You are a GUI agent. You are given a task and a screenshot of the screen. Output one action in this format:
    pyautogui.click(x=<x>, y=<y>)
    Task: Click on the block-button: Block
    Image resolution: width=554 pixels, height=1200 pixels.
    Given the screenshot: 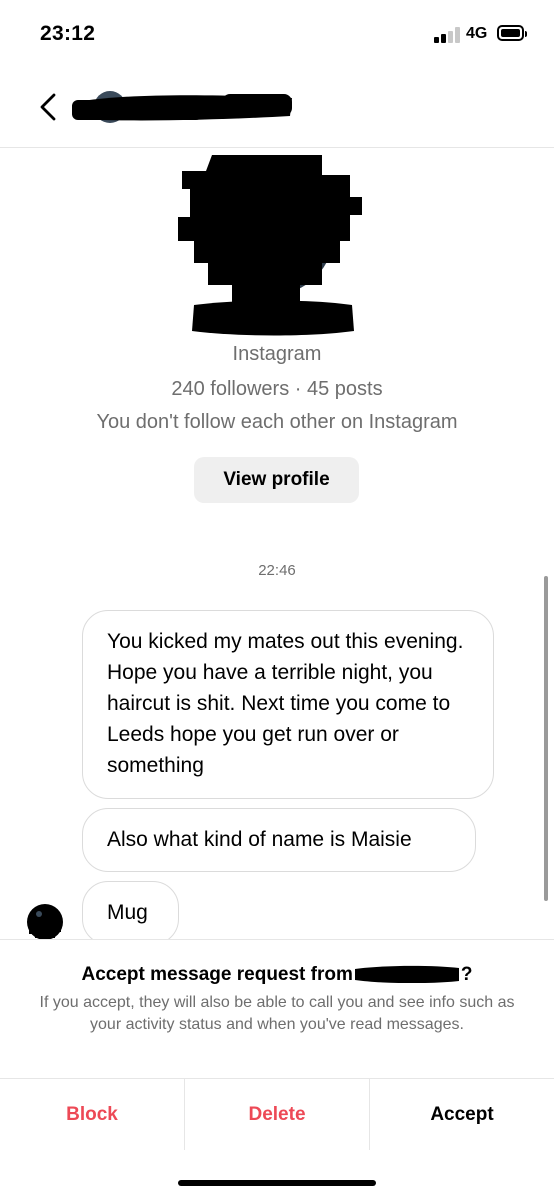 What is the action you would take?
    pyautogui.click(x=92, y=1114)
    